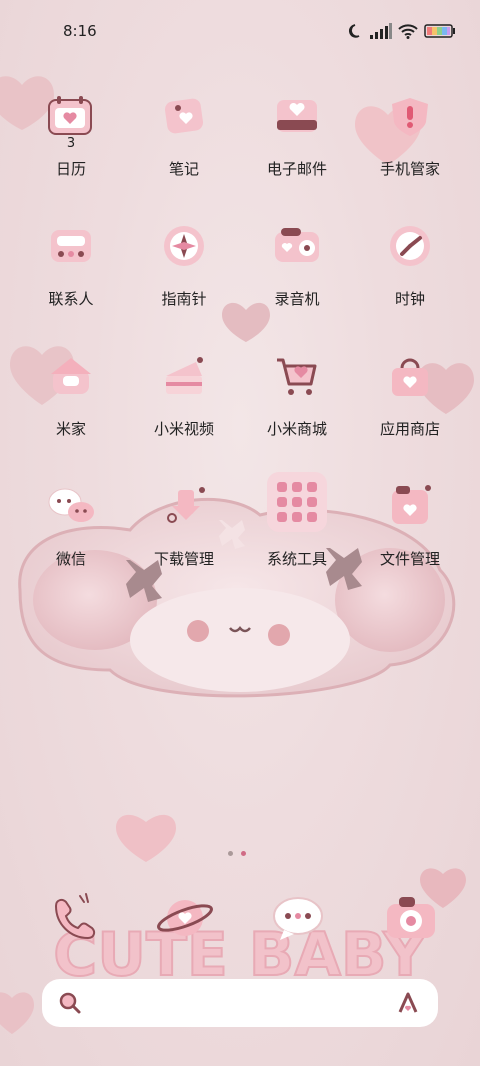  What do you see at coordinates (297, 409) in the screenshot?
I see `app-mall: 小米商城` at bounding box center [297, 409].